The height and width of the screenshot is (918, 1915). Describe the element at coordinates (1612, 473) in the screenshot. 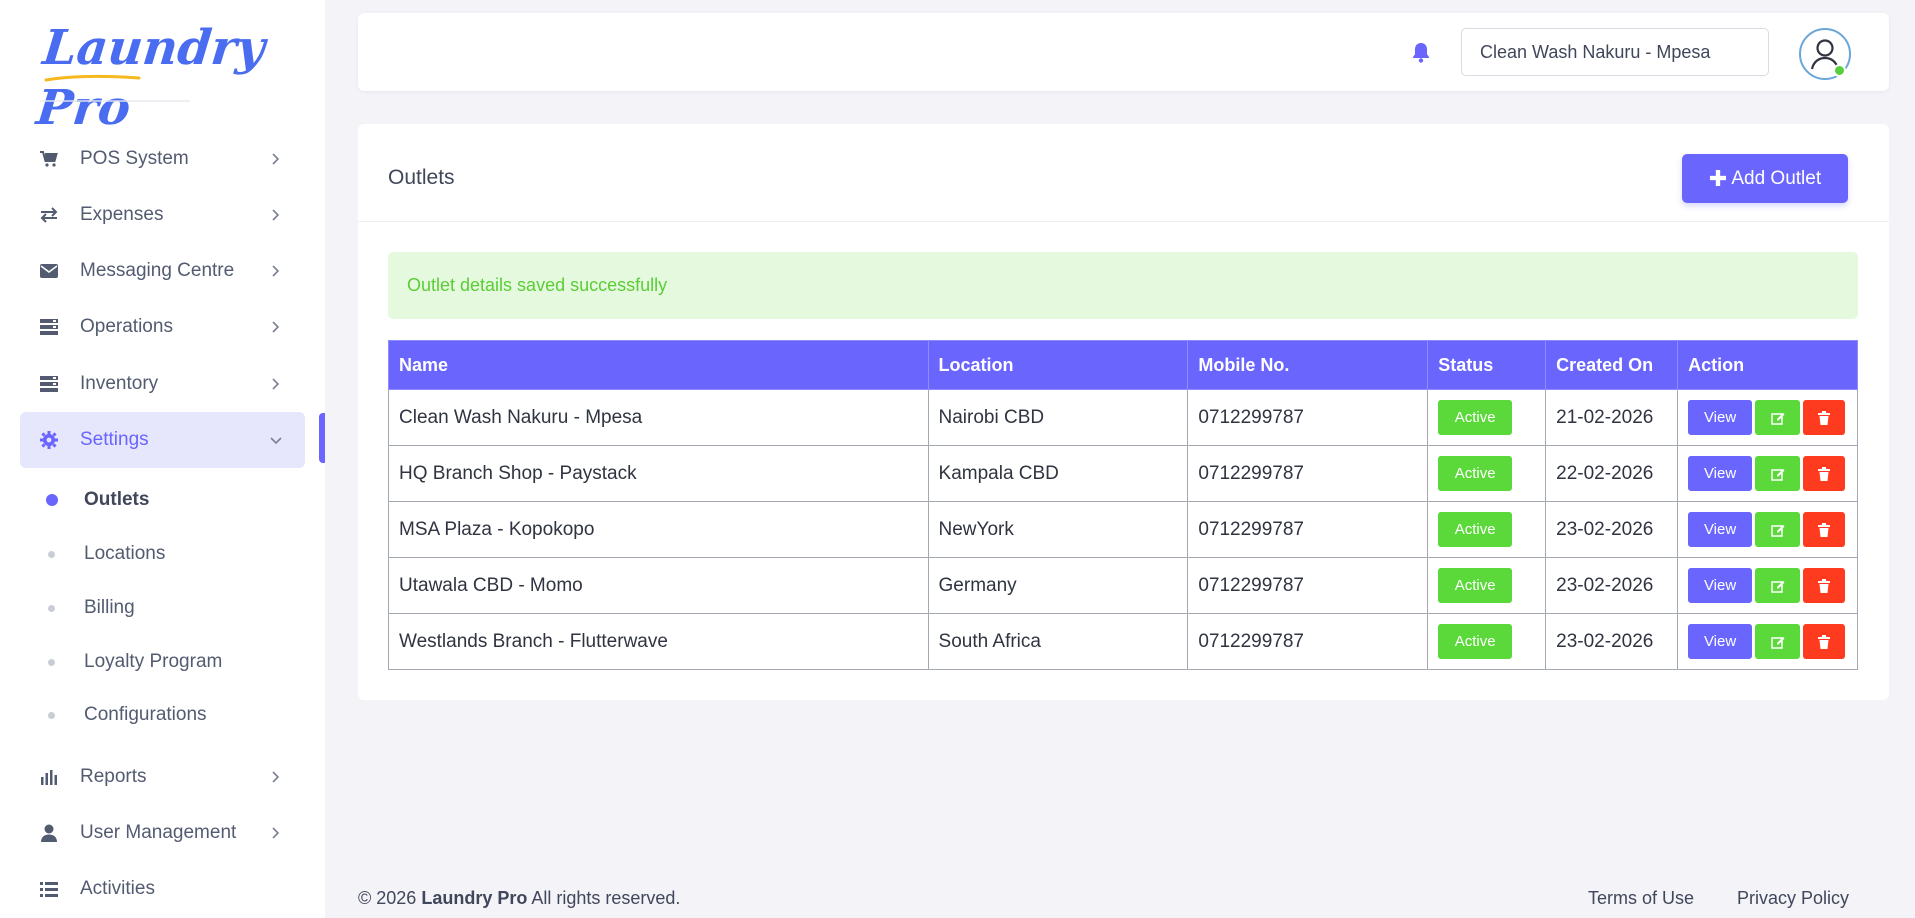

I see `cell-created-on: 22-02-2026` at that location.